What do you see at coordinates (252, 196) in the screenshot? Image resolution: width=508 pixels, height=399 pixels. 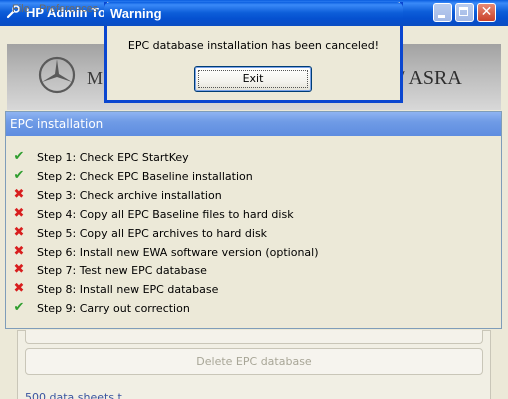 I see `step-row: ✖ Step 3: Check archive installation` at bounding box center [252, 196].